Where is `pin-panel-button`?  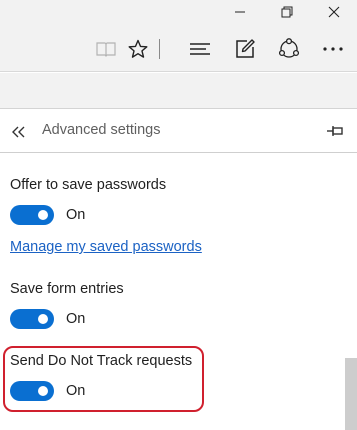 pin-panel-button is located at coordinates (335, 131).